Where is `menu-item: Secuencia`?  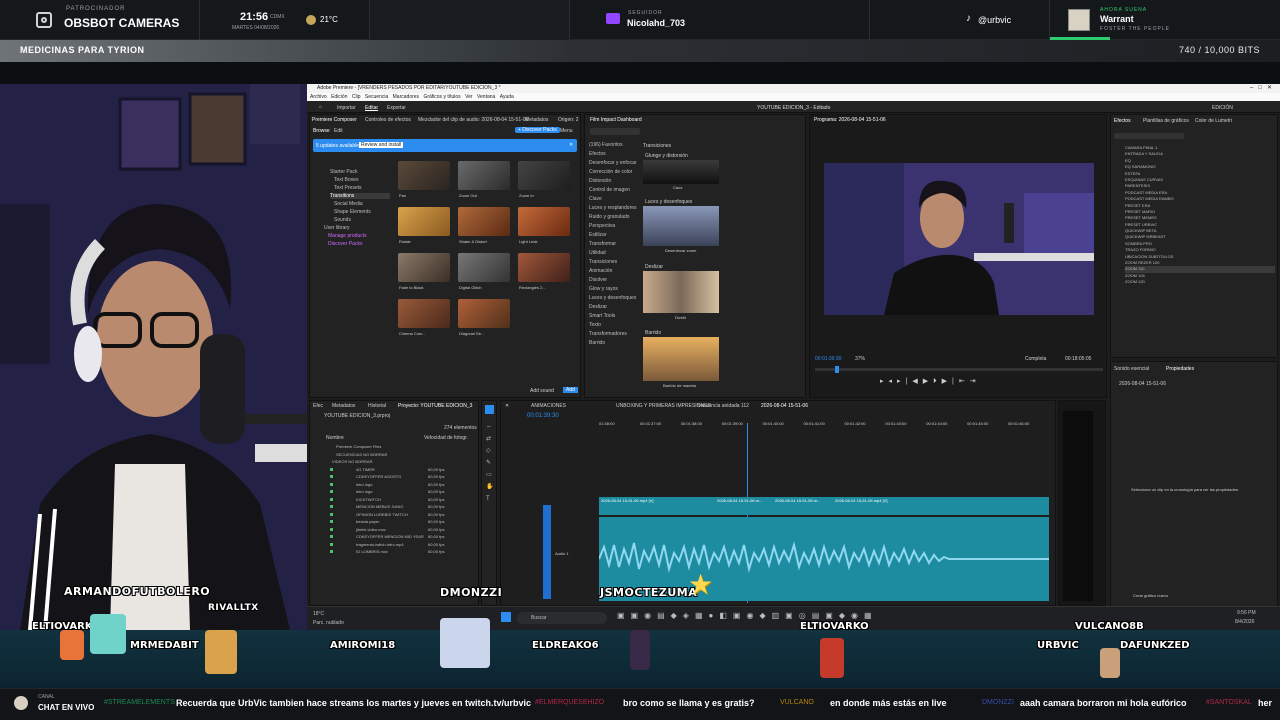
menu-item: Secuencia is located at coordinates (376, 97).